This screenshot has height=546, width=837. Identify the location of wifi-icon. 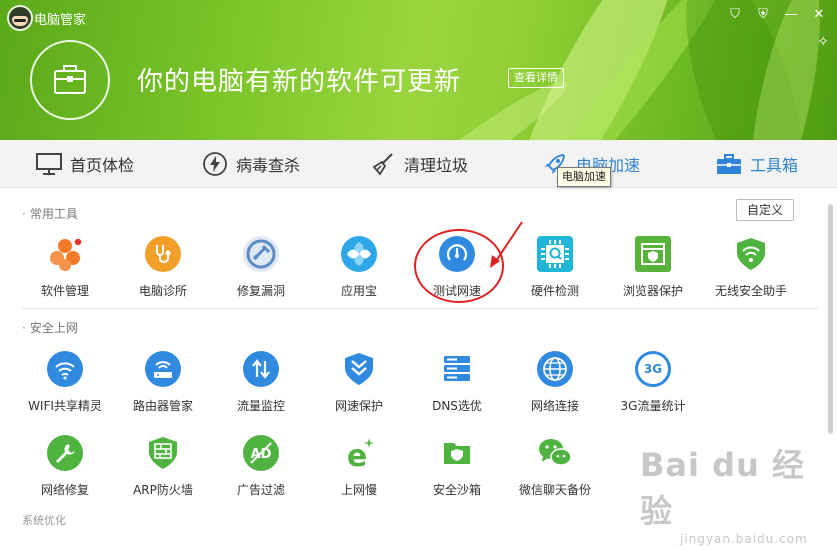
(65, 369).